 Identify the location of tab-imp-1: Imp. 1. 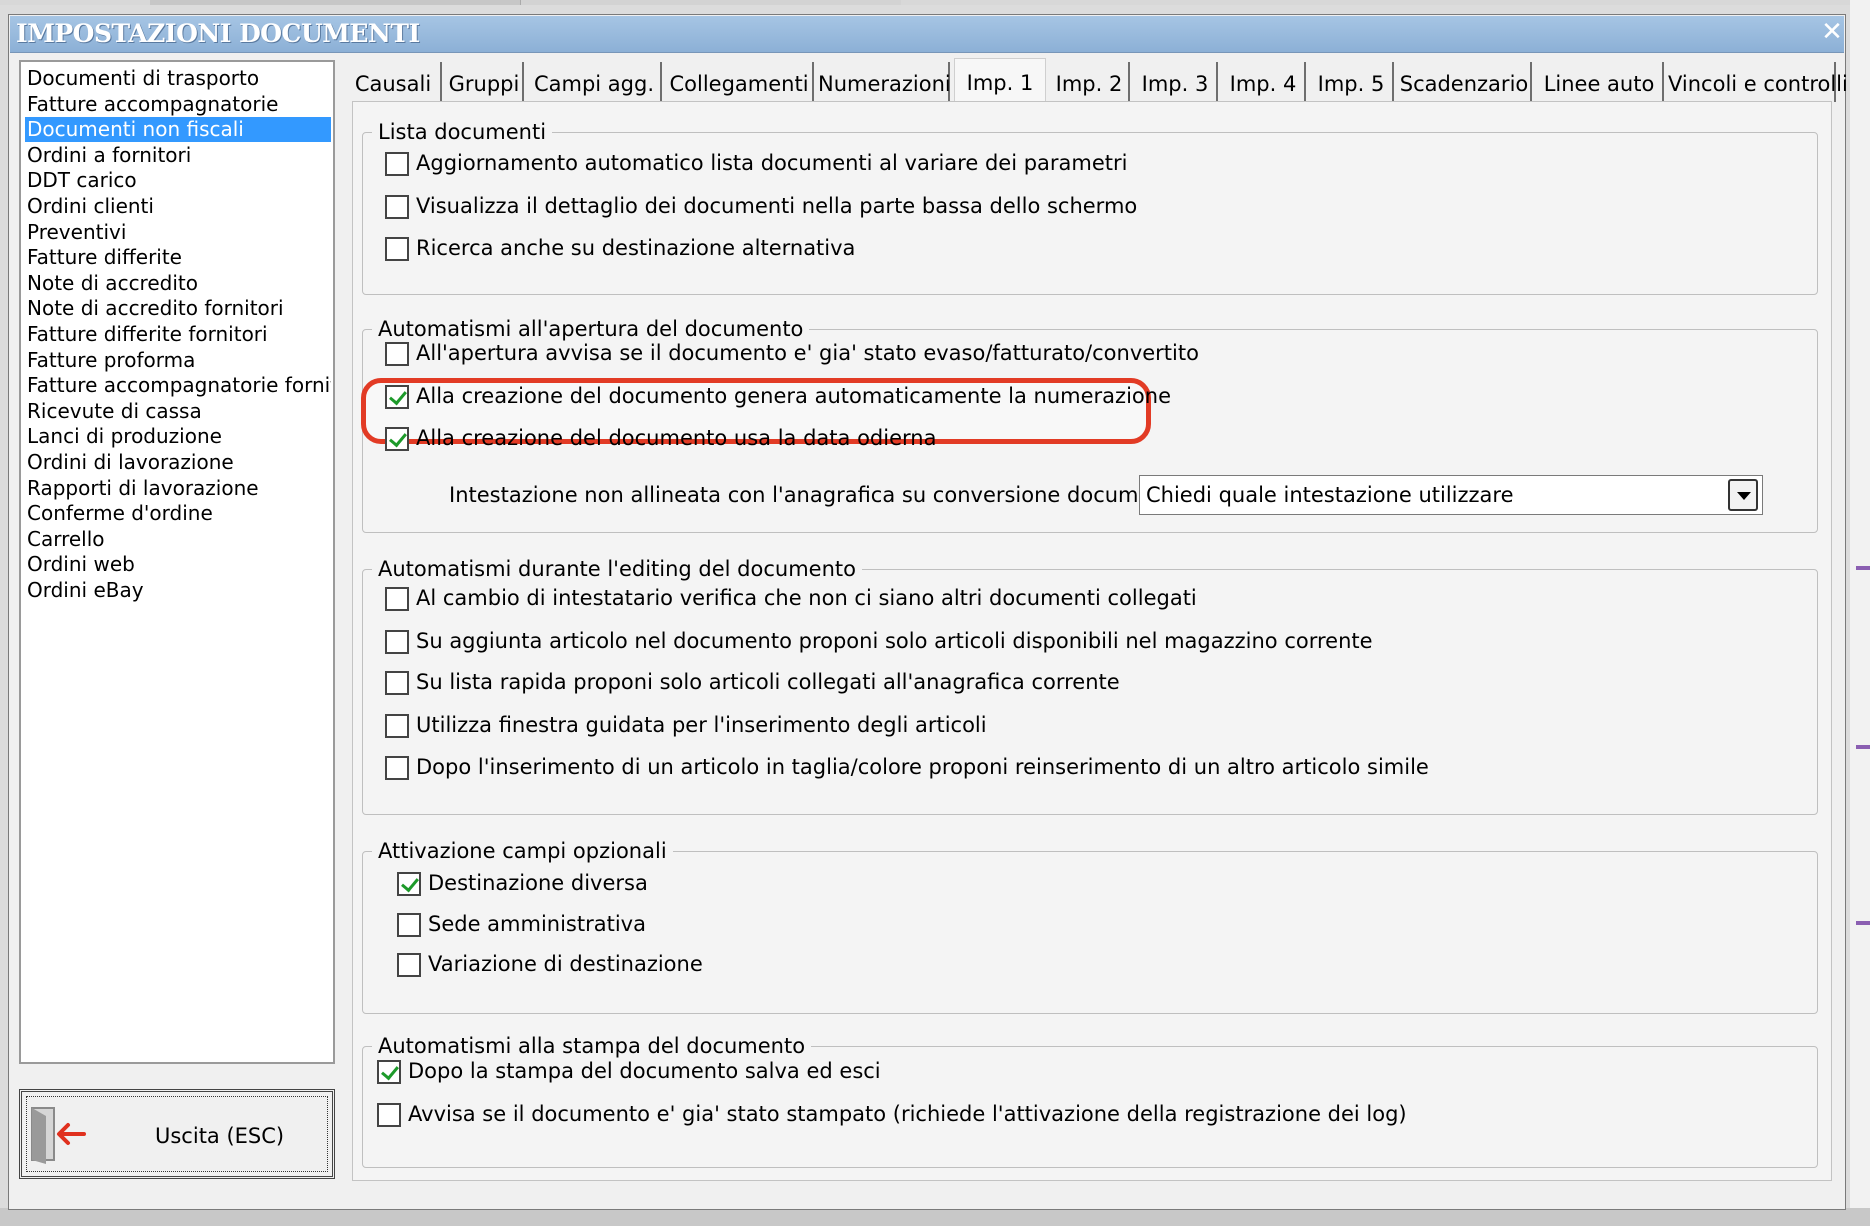
(1000, 80).